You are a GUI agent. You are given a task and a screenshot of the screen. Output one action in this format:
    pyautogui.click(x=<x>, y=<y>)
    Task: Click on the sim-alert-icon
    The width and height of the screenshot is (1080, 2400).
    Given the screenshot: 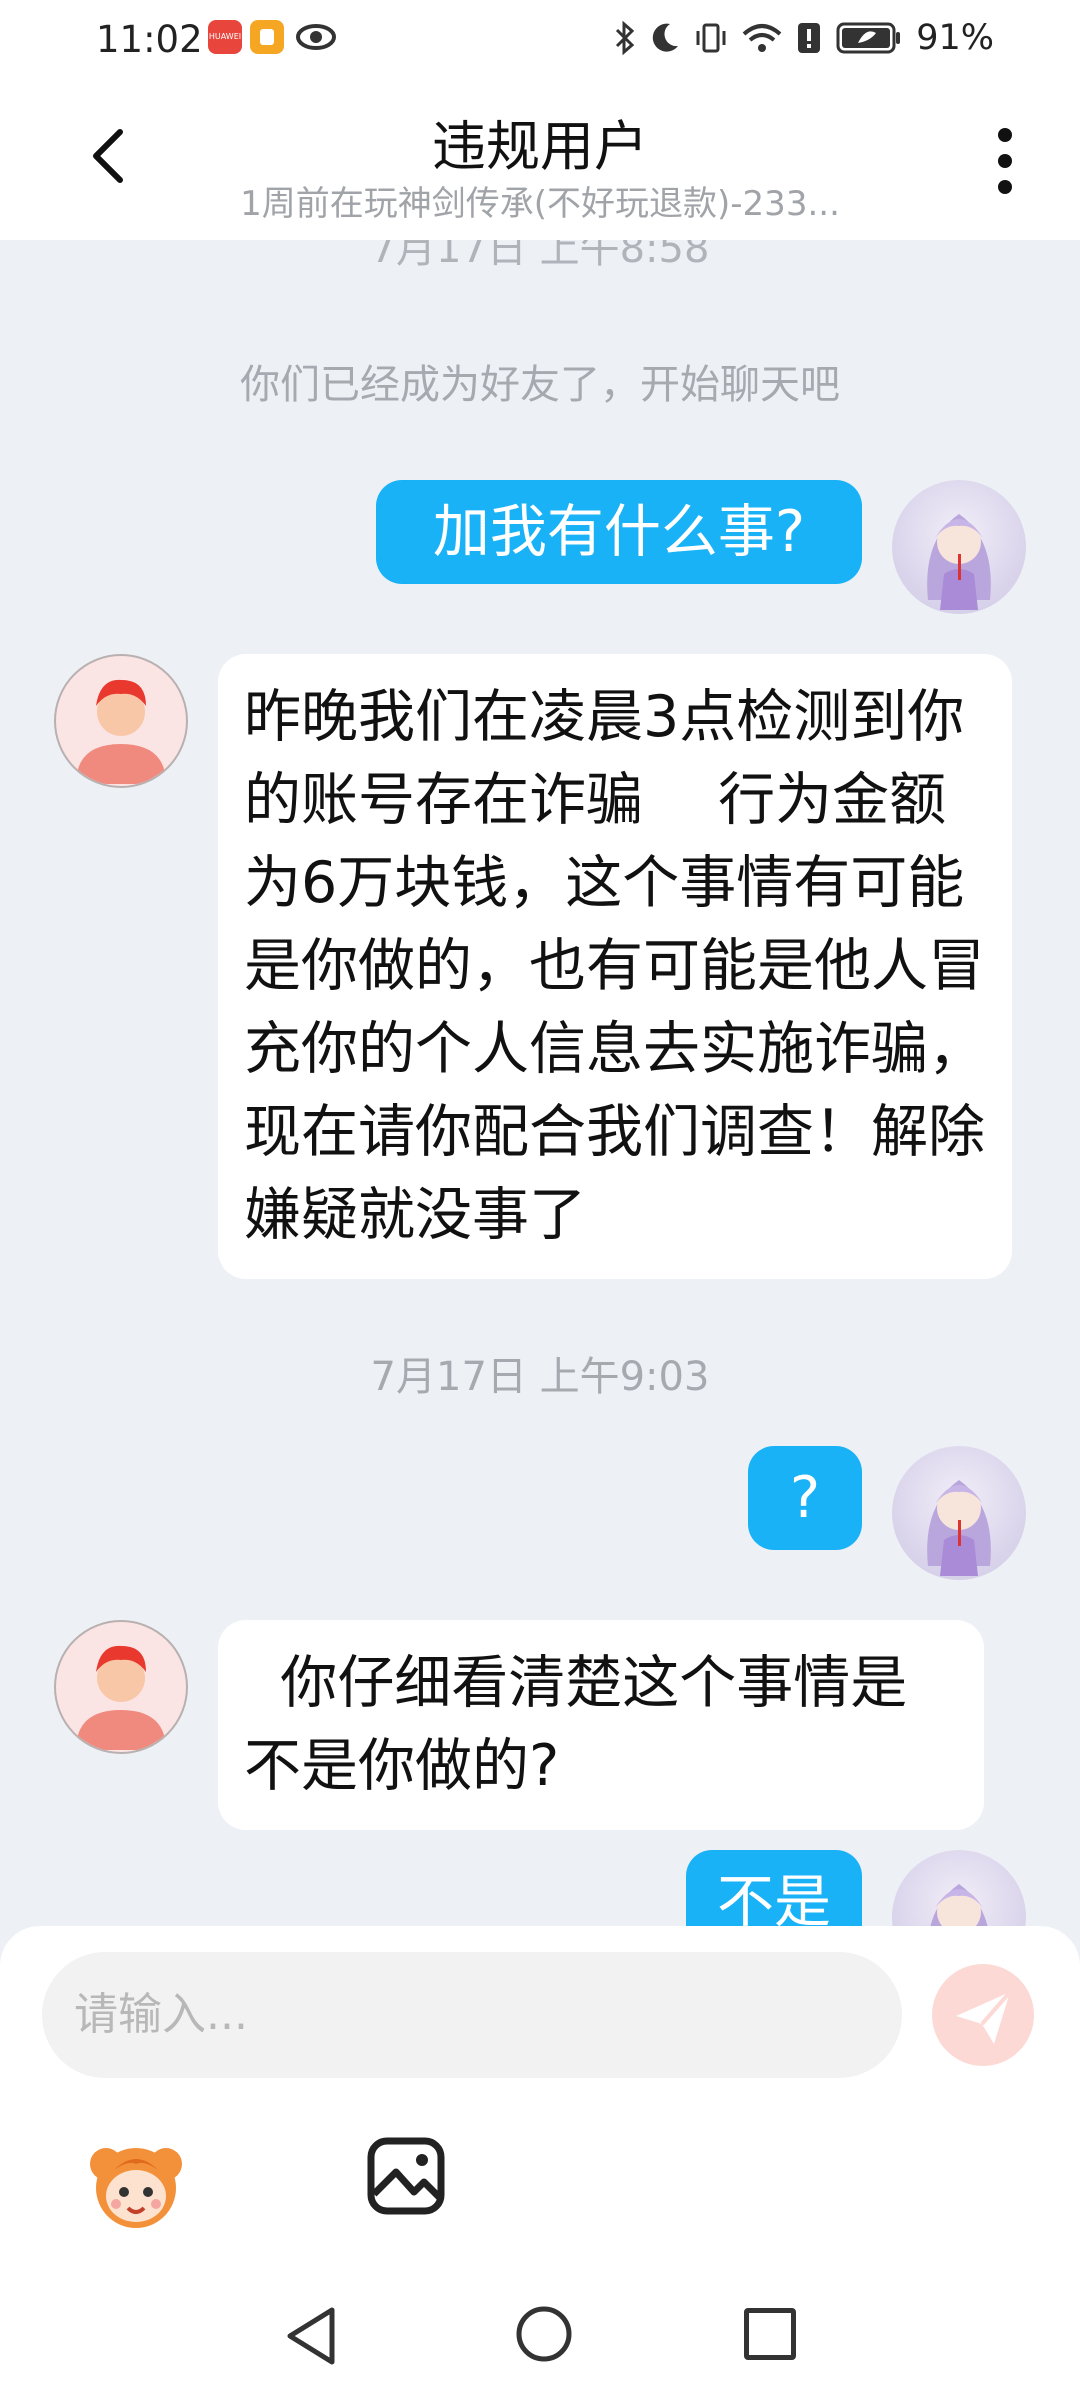 What is the action you would take?
    pyautogui.click(x=809, y=38)
    